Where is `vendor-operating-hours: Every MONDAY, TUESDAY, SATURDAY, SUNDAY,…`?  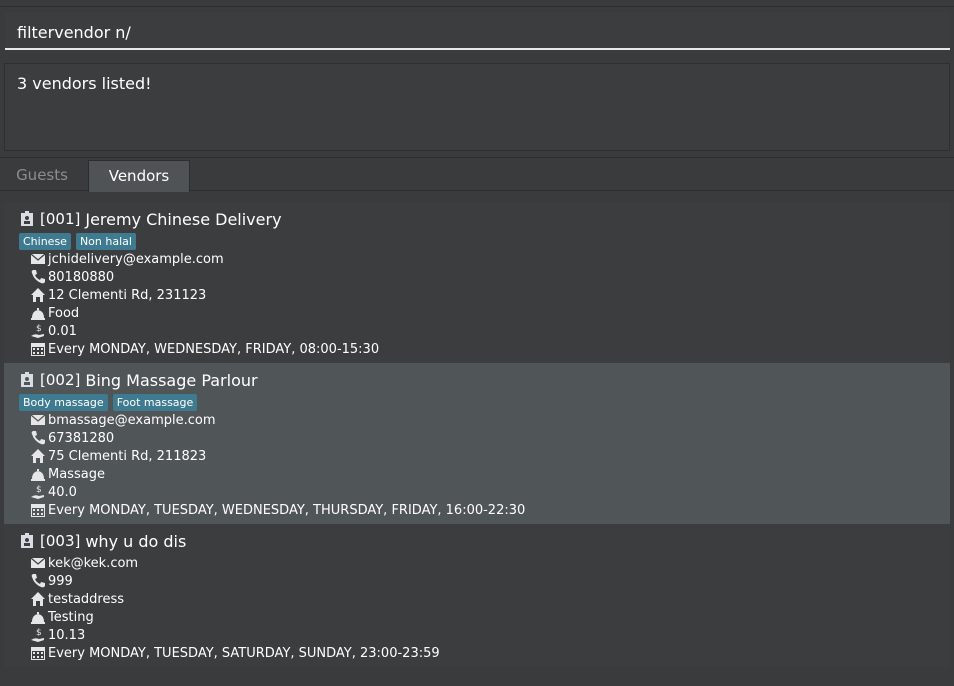
vendor-operating-hours: Every MONDAY, TUESDAY, SATURDAY, SUNDAY,… is located at coordinates (235, 653).